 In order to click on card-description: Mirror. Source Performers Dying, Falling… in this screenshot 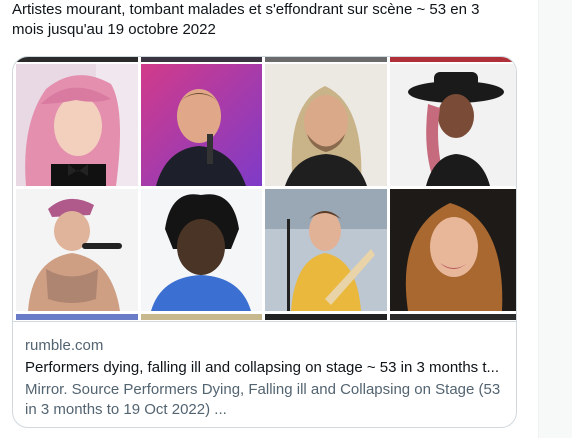, I will do `click(263, 399)`.